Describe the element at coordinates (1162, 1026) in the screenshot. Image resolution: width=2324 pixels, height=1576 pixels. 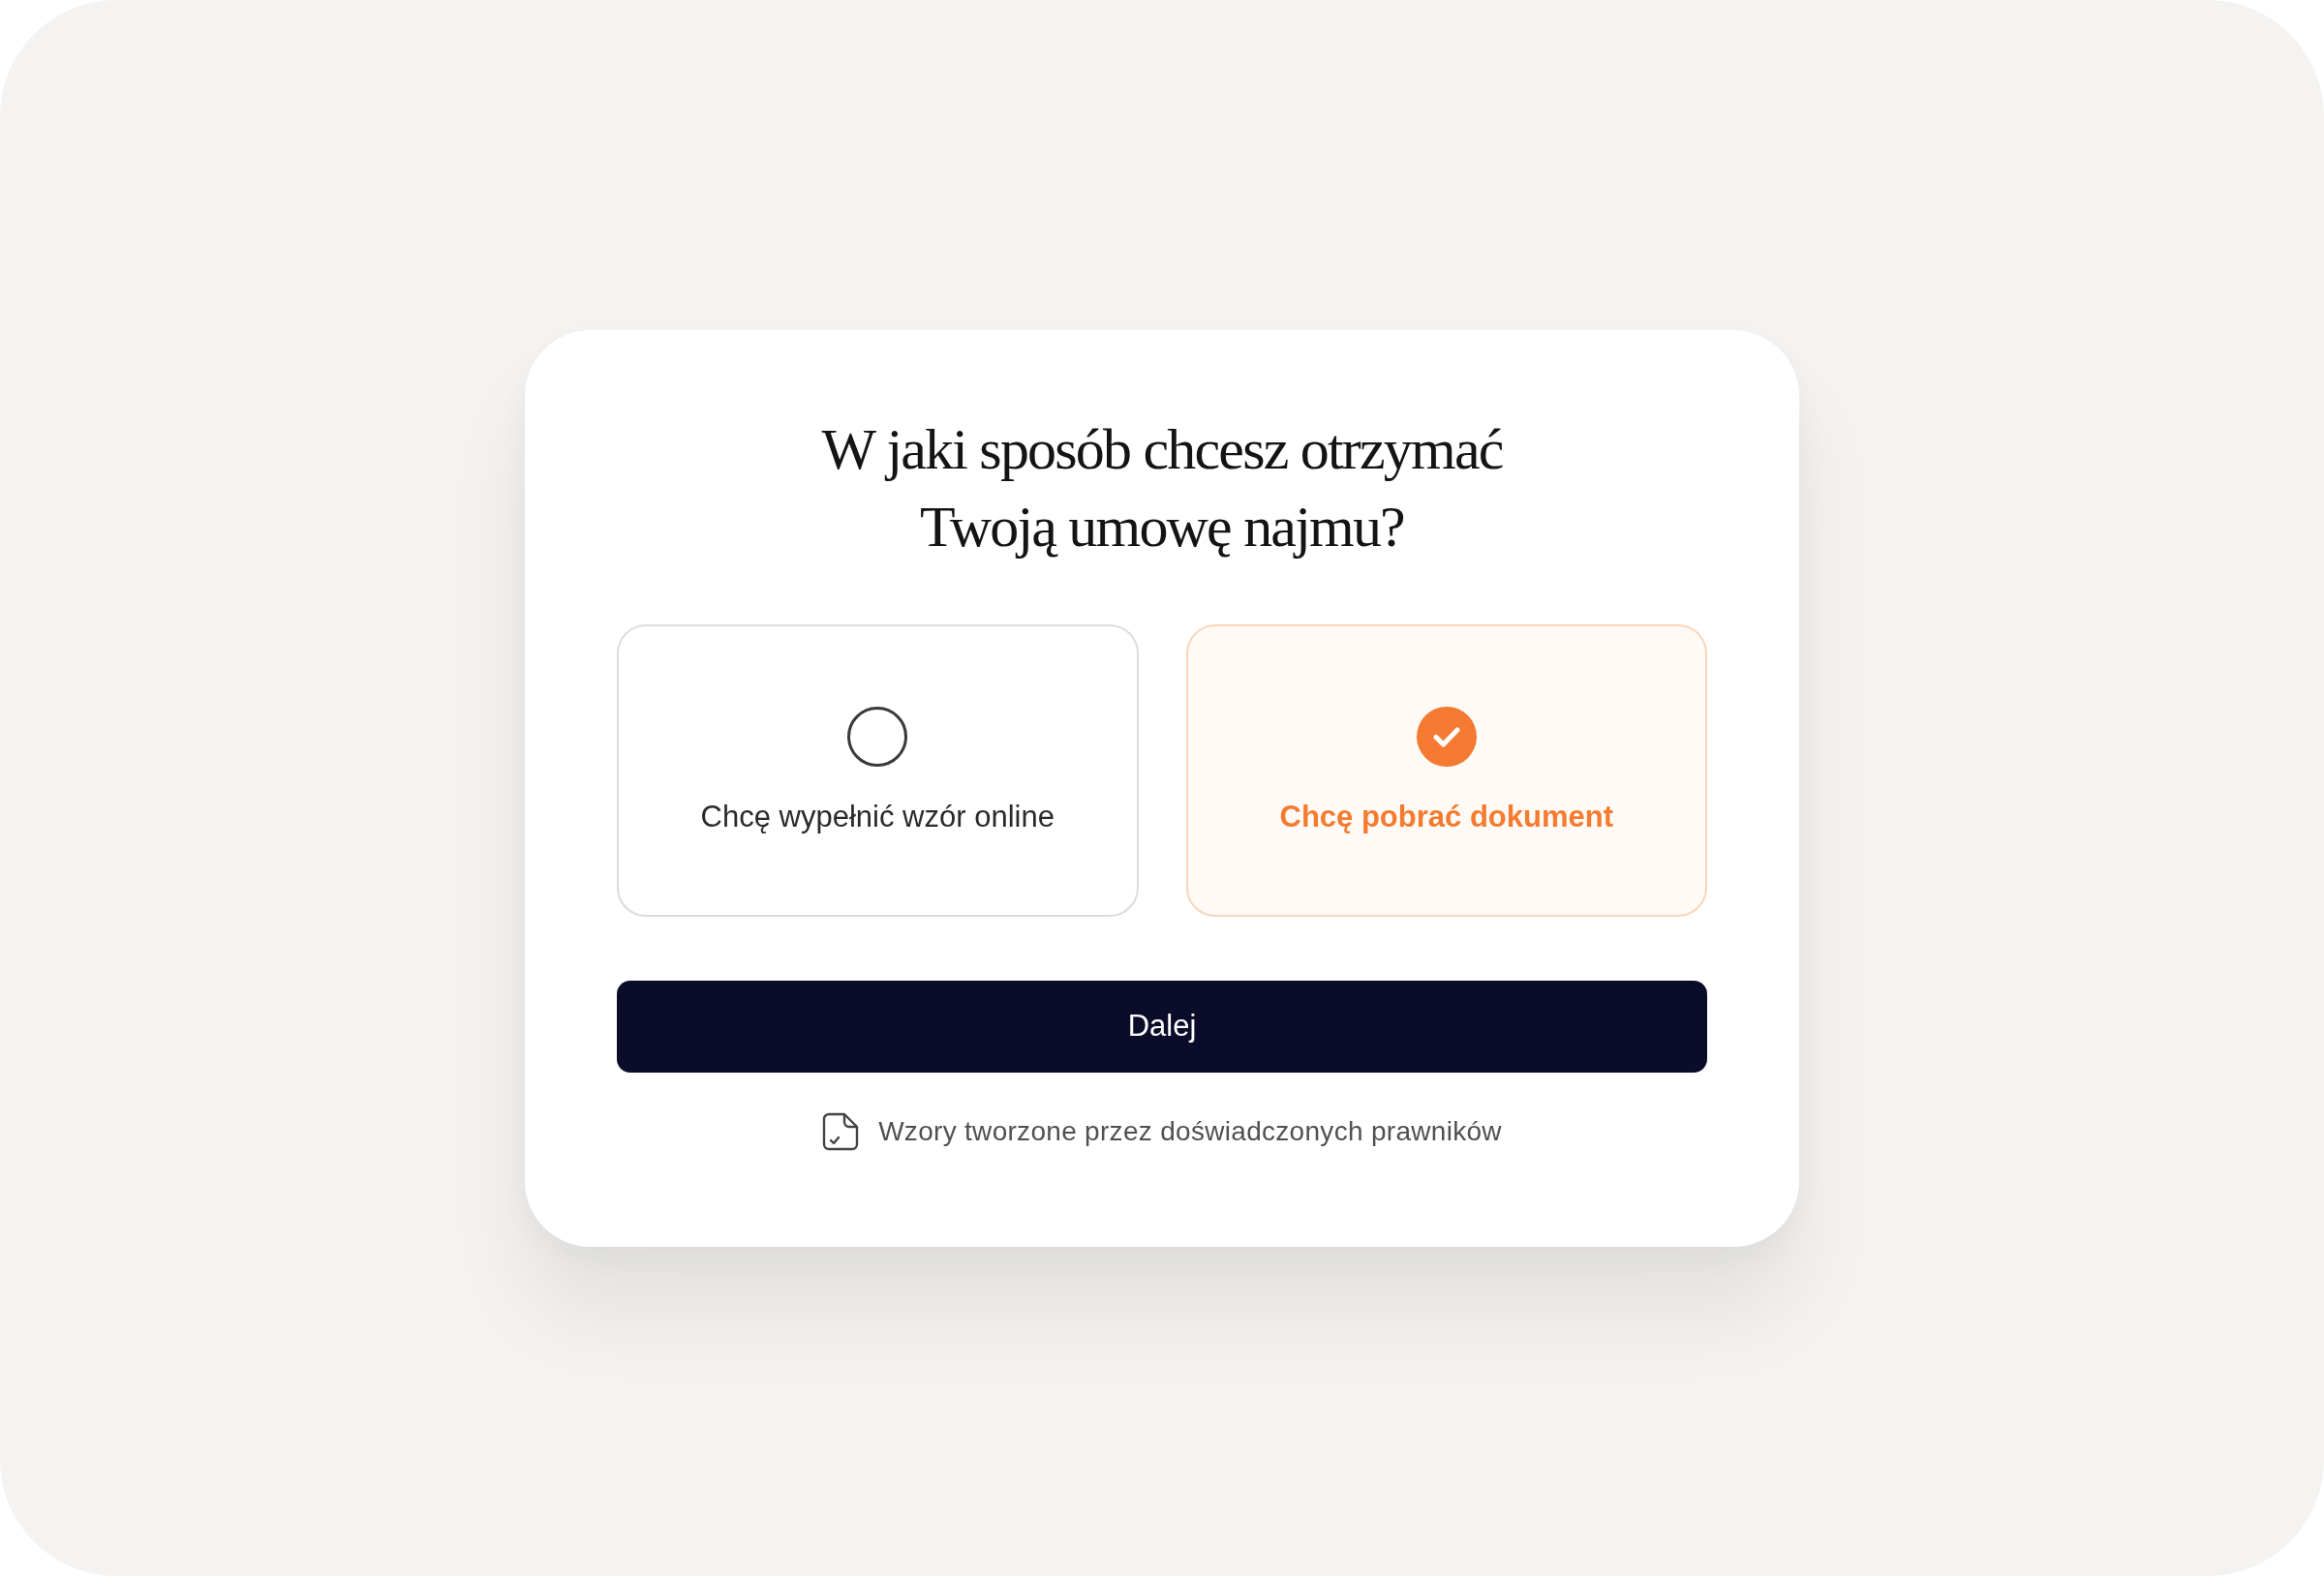
I see `next-button: Dalej` at that location.